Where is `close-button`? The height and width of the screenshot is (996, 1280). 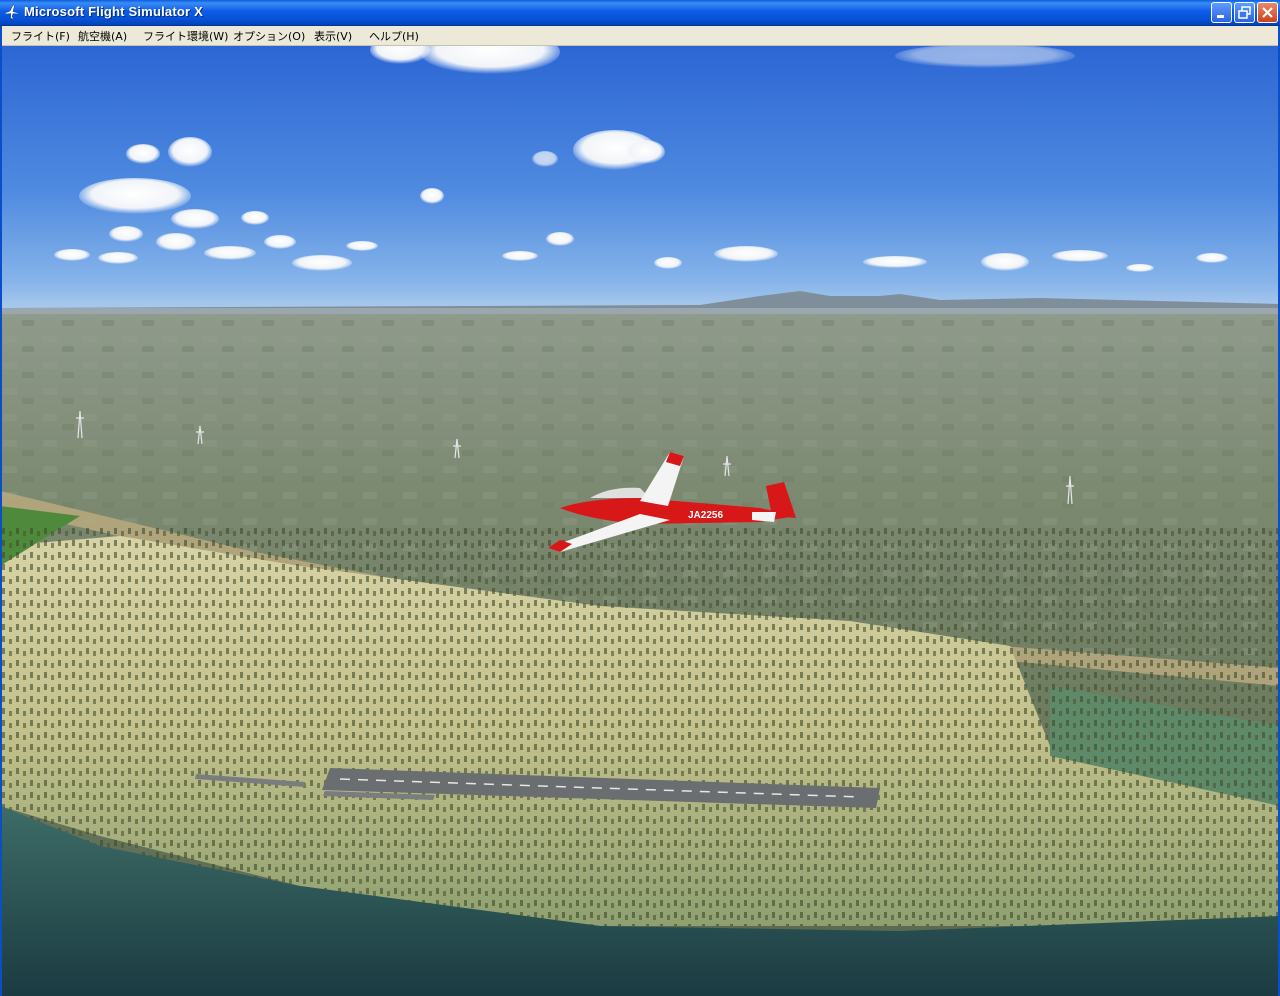 close-button is located at coordinates (1267, 12).